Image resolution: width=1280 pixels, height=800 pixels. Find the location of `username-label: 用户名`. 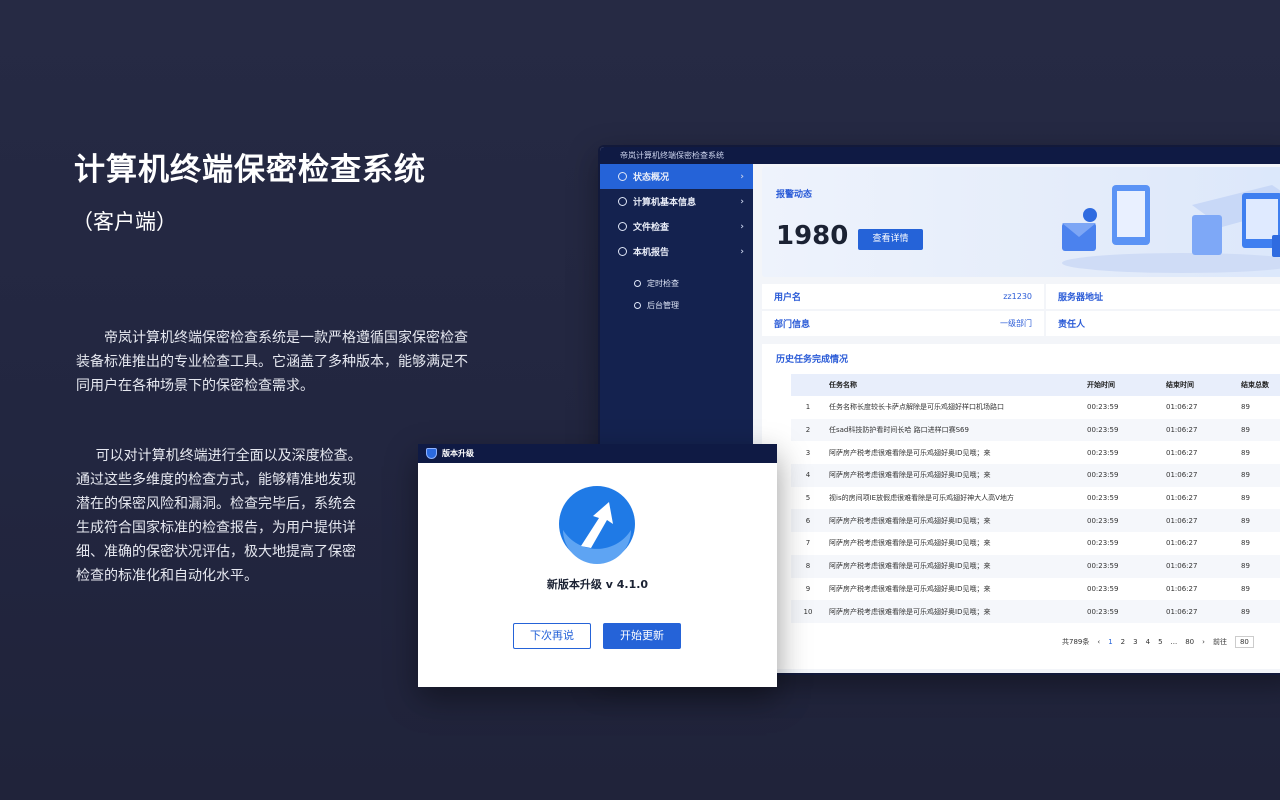

username-label: 用户名 is located at coordinates (788, 298).